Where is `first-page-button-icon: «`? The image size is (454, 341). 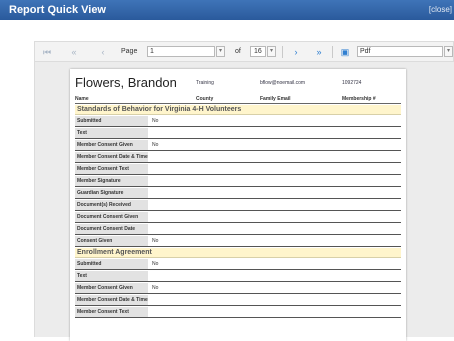
first-page-button-icon: « is located at coordinates (74, 52).